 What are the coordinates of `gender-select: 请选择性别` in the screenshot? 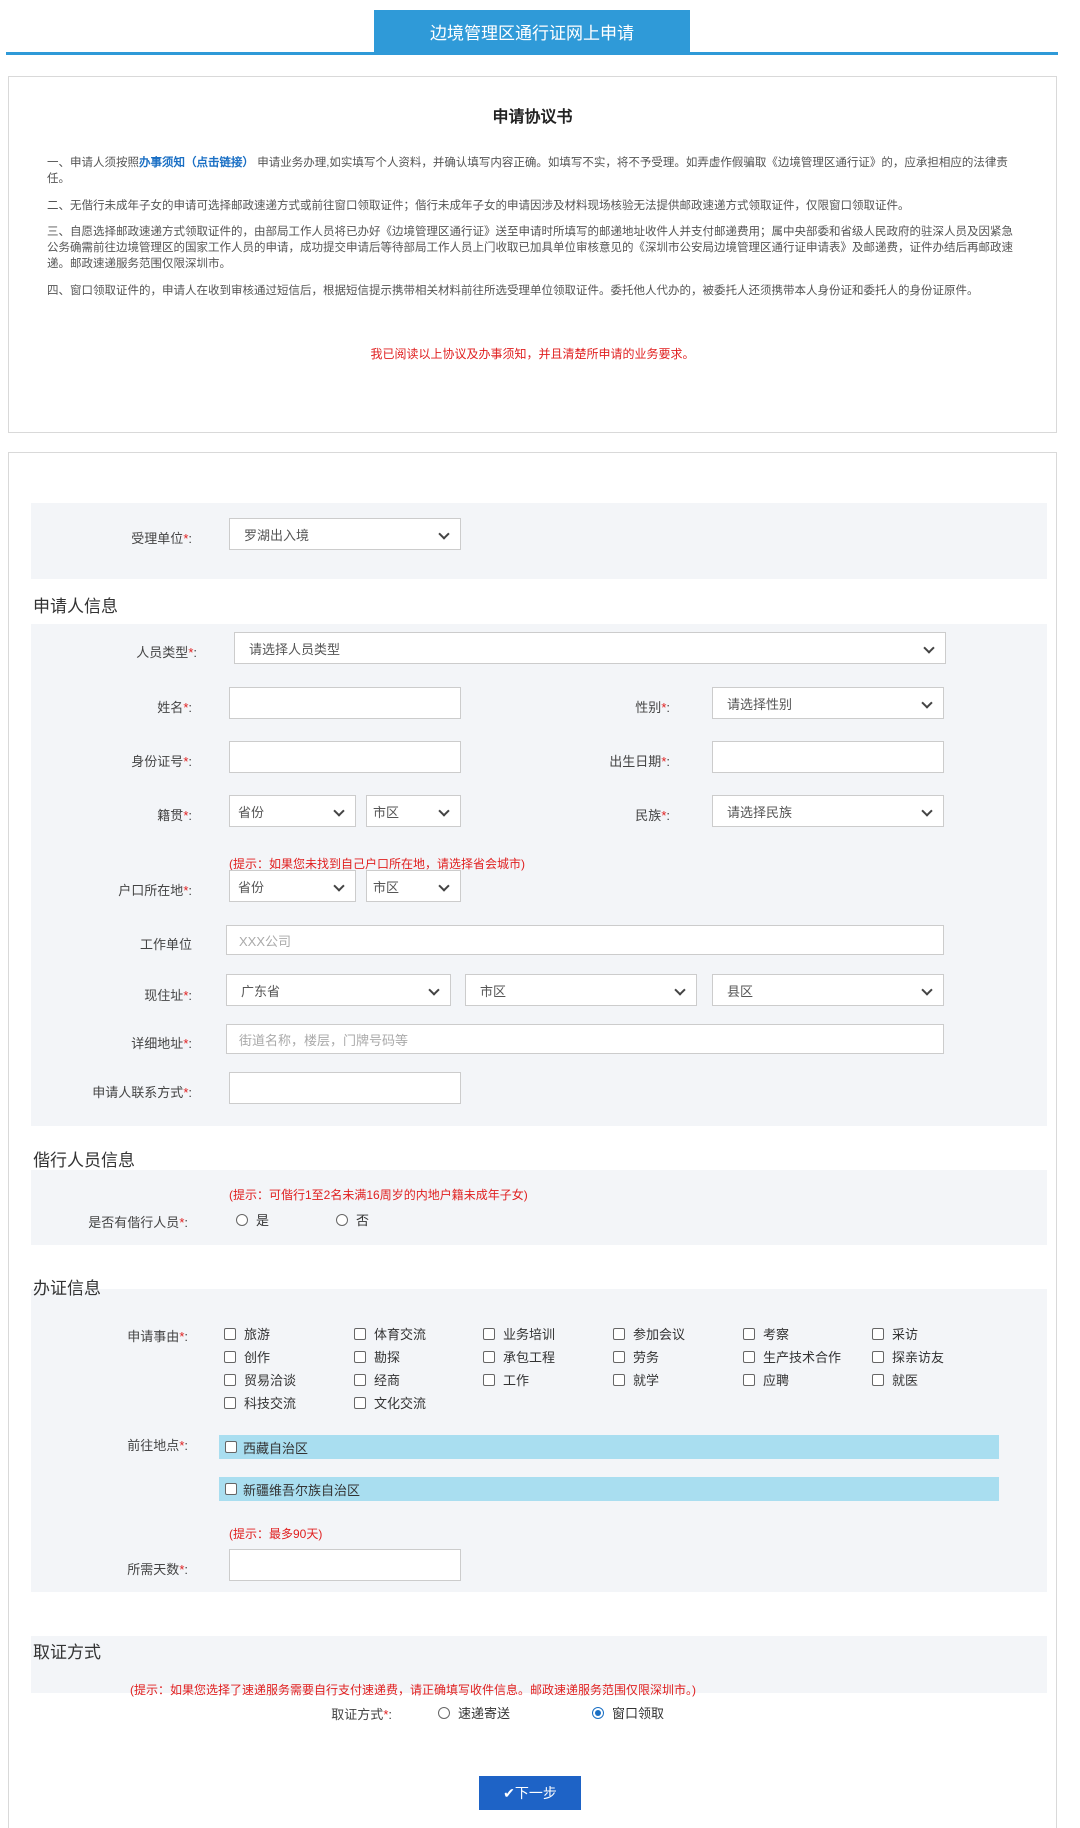 It's located at (828, 703).